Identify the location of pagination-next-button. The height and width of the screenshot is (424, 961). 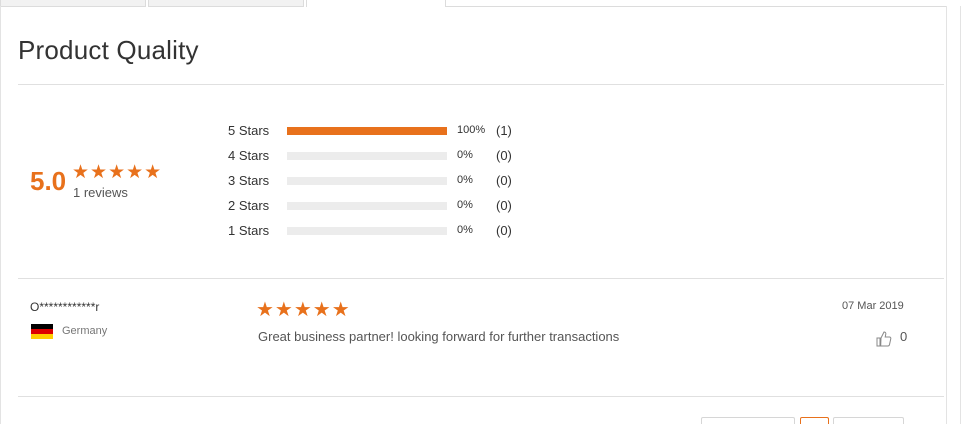
(868, 420).